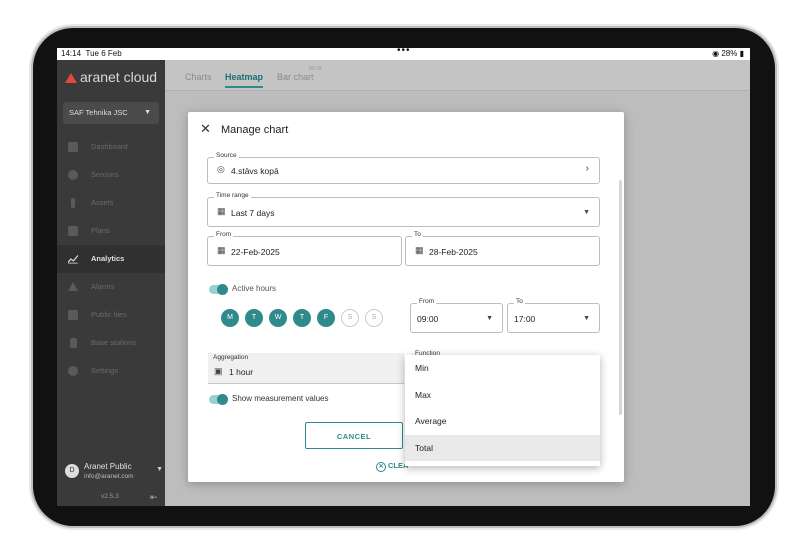 This screenshot has width=800, height=552. Describe the element at coordinates (302, 318) in the screenshot. I see `day-toggle-thu: T` at that location.